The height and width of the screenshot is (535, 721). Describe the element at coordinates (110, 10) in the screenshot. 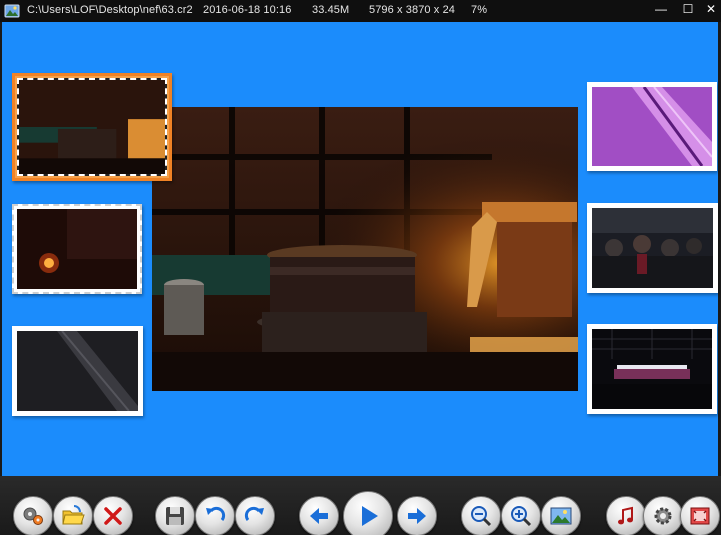

I see `file-path: C:\Users\LOF\Desktop\nef\63.cr2` at that location.